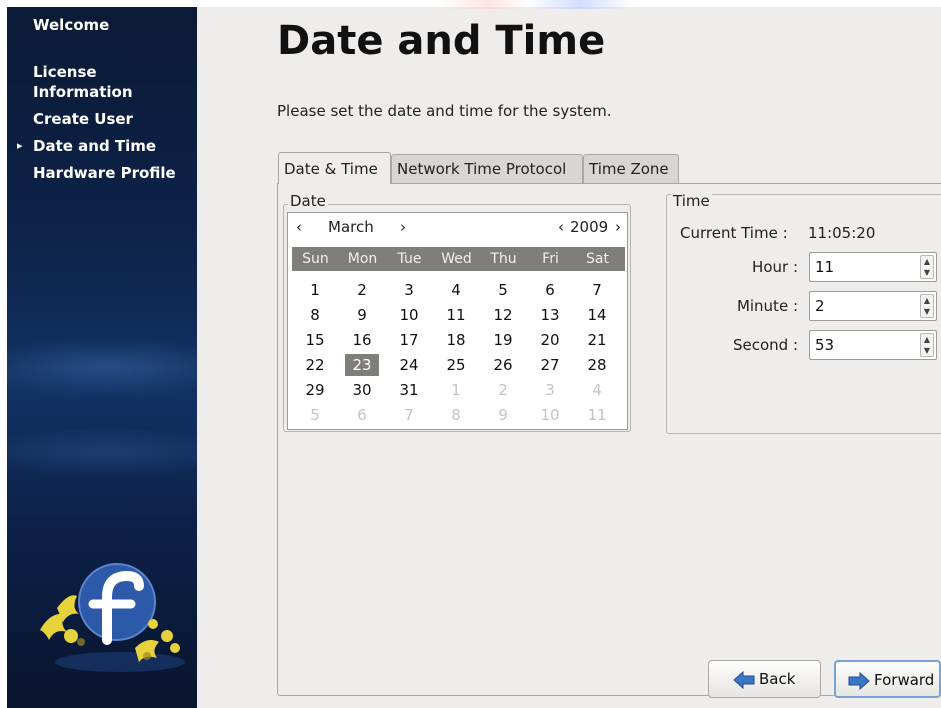  I want to click on calendar-day: 18, so click(456, 340).